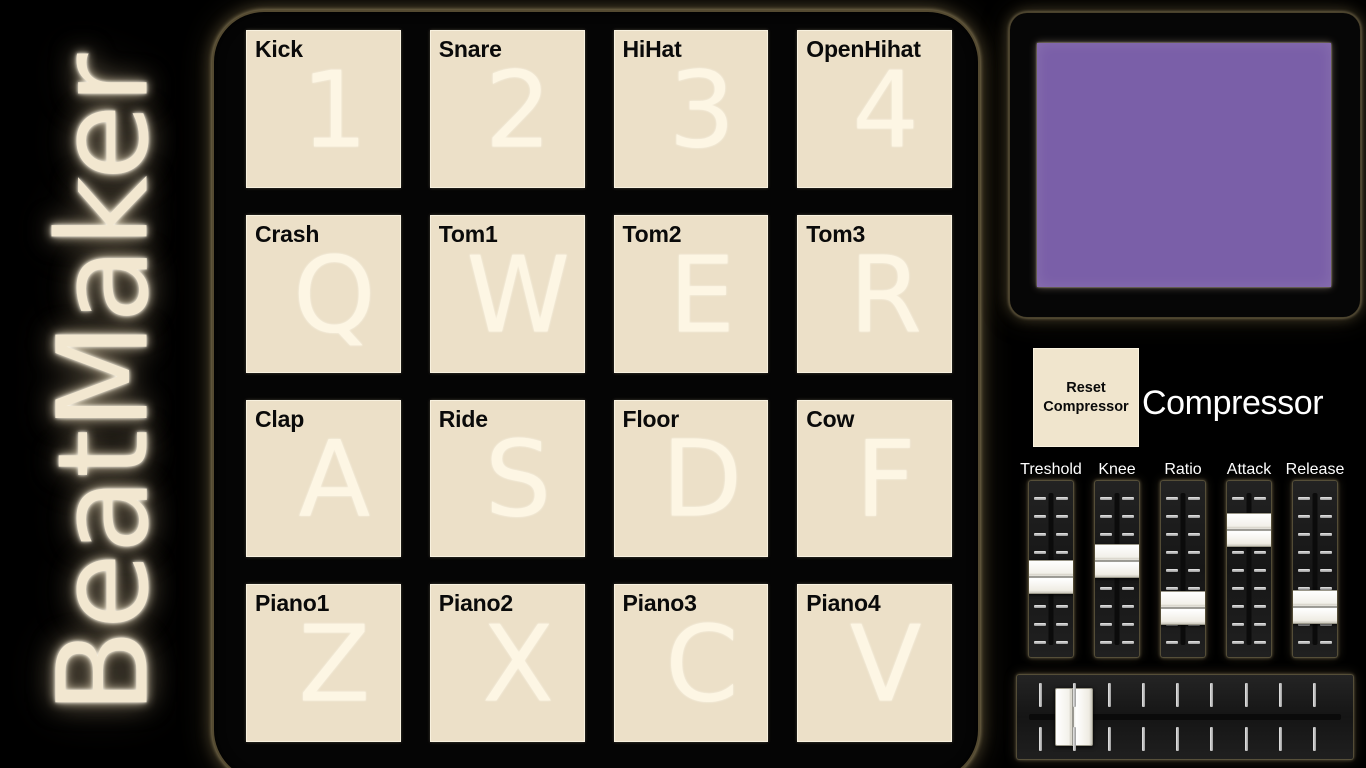 This screenshot has height=768, width=1366. What do you see at coordinates (702, 110) in the screenshot?
I see `pad-key: 3` at bounding box center [702, 110].